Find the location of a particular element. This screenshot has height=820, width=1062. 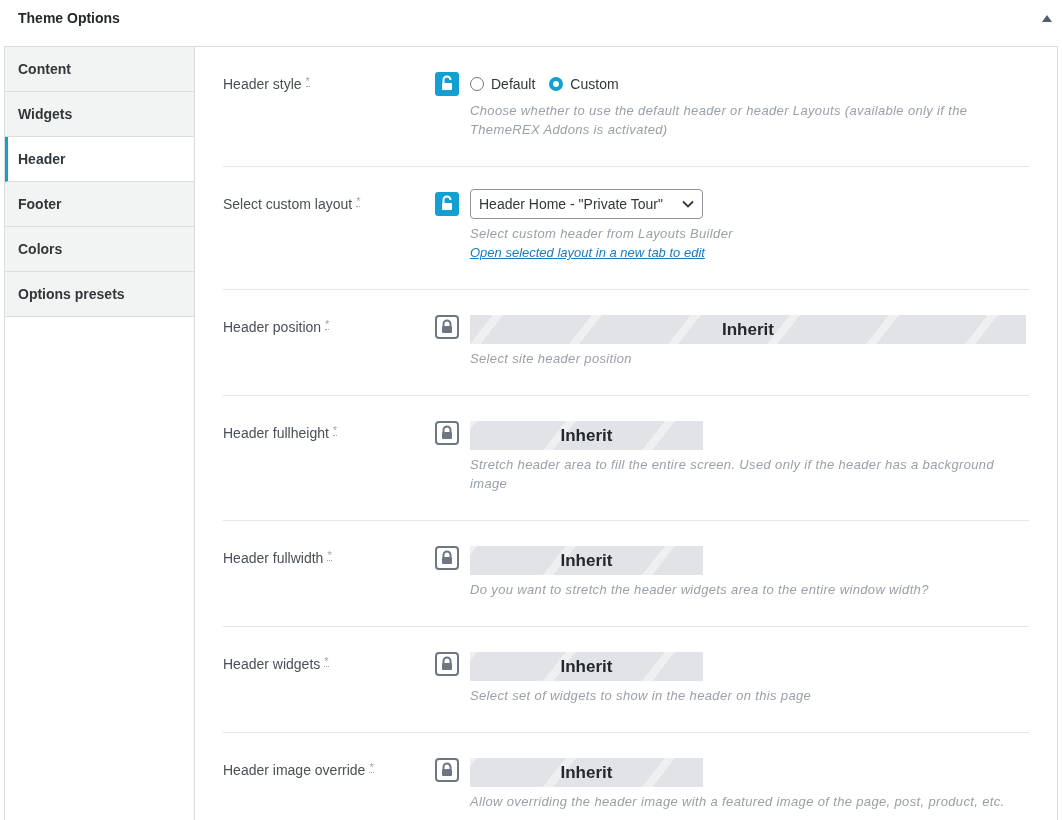

option-description: Do you want to stretch the header widgets area to the entire window width? is located at coordinates (700, 590).